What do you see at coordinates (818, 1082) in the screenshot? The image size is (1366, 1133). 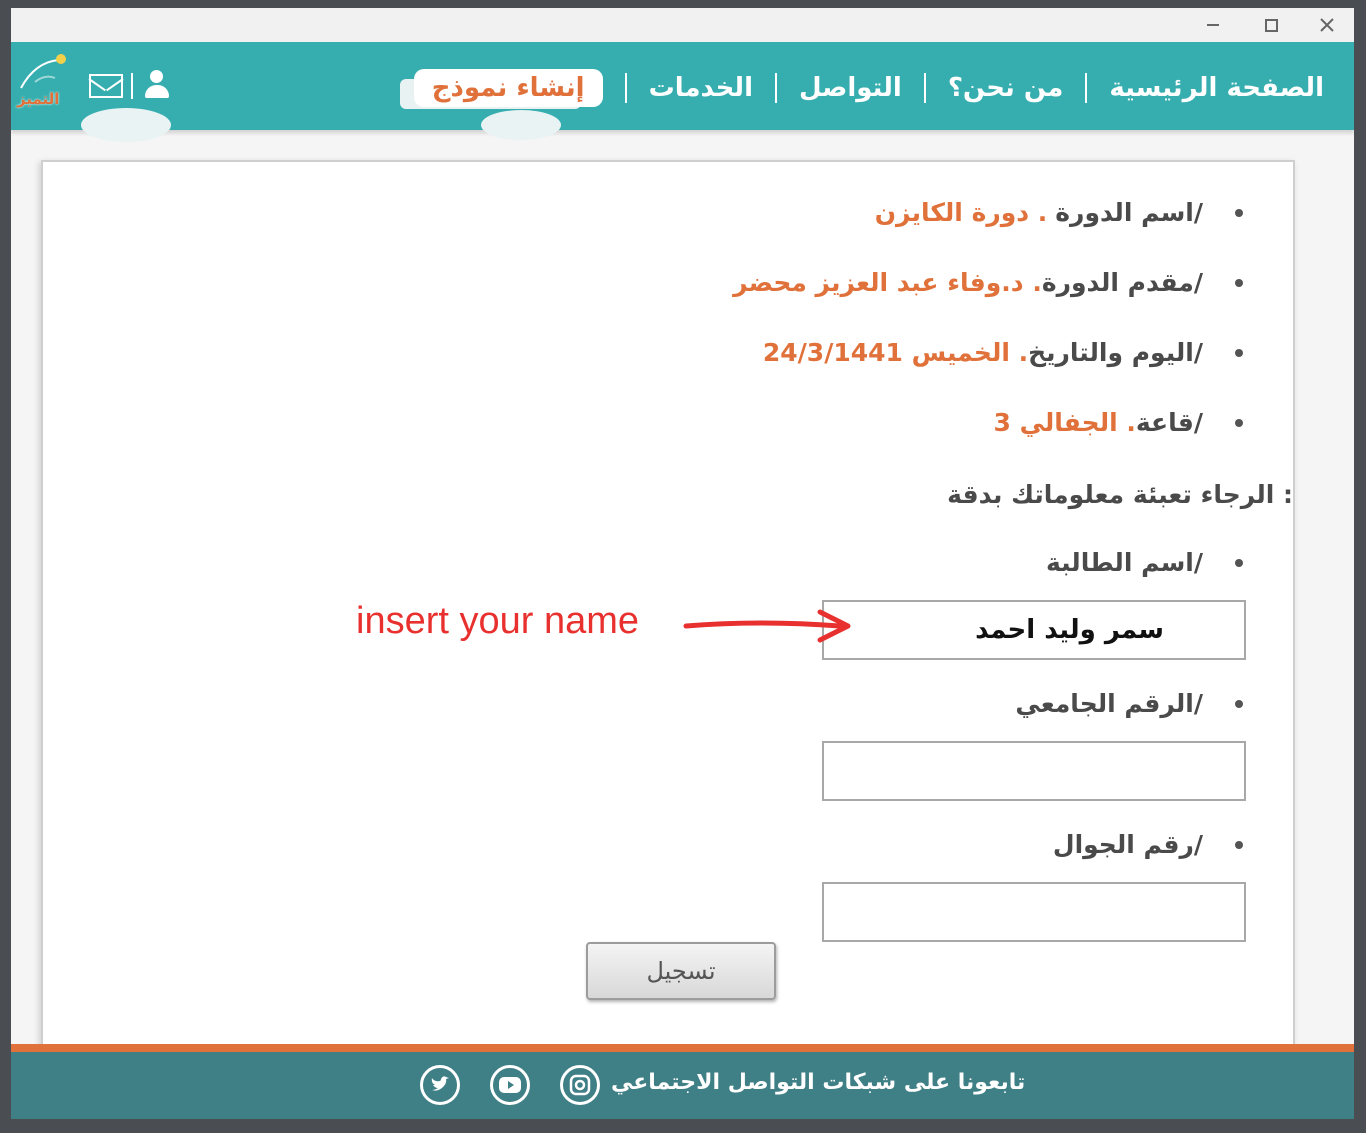 I see `follow-us-text: تابعونا على شبكات التواصل الاجتماعي` at bounding box center [818, 1082].